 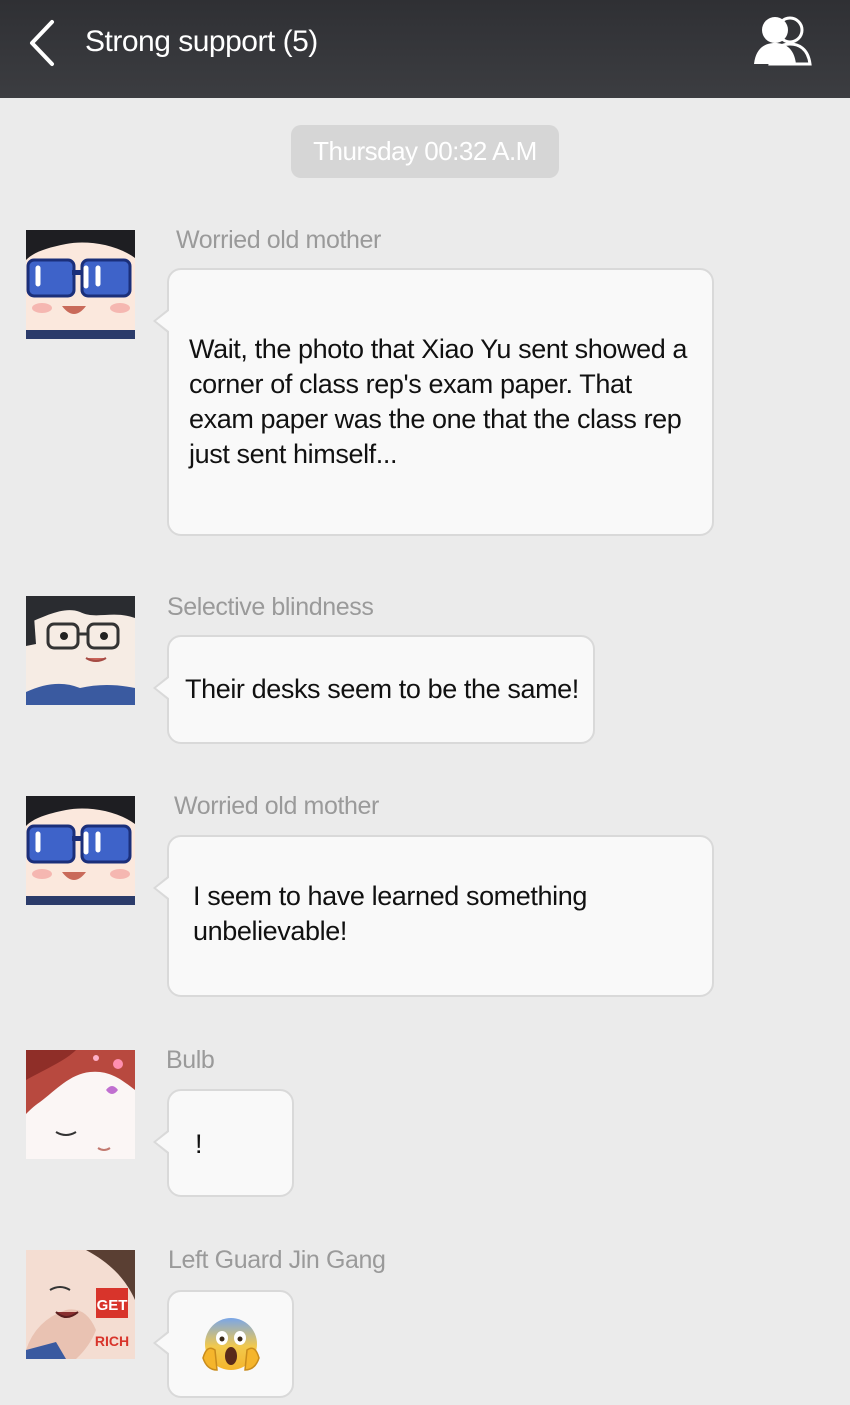 I want to click on chevron-left-icon, so click(x=42, y=43).